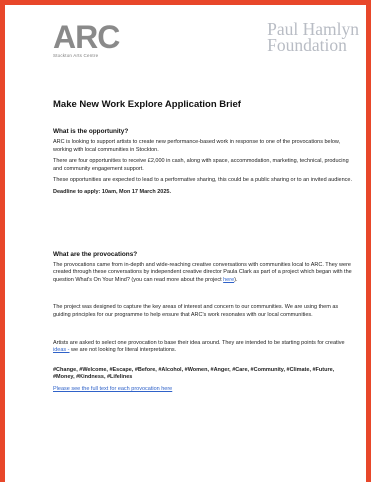 Image resolution: width=371 pixels, height=482 pixels. Describe the element at coordinates (228, 280) in the screenshot. I see `project-here-link: here` at that location.